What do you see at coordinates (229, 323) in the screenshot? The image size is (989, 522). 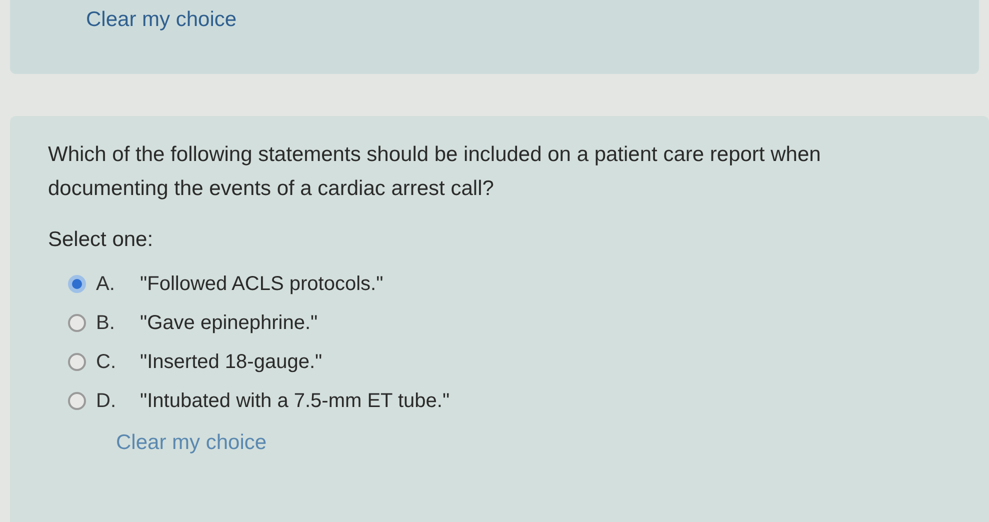 I see `option-text: "Gave epinephrine."` at bounding box center [229, 323].